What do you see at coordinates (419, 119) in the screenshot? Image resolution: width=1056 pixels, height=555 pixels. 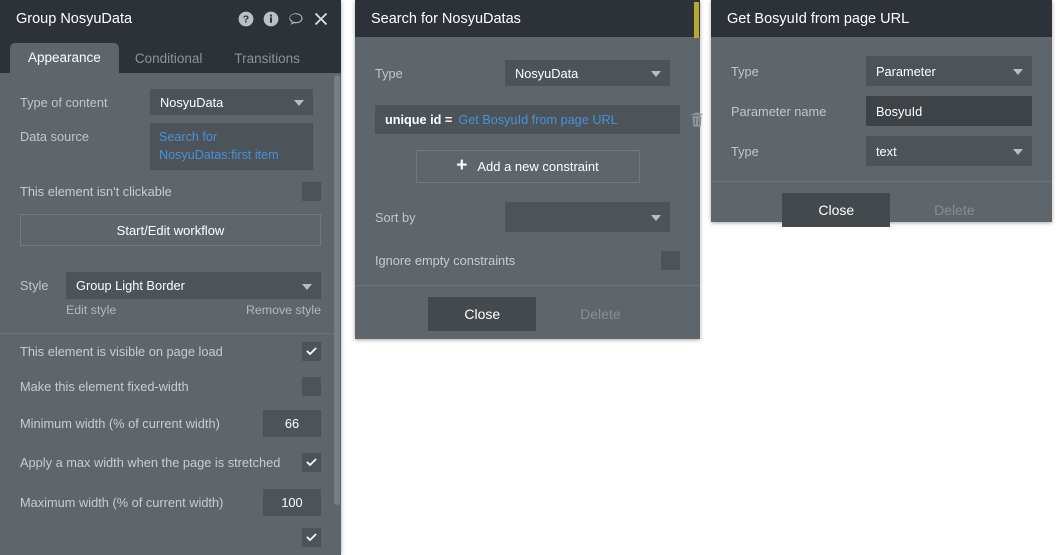 I see `constraint-key: unique id =` at bounding box center [419, 119].